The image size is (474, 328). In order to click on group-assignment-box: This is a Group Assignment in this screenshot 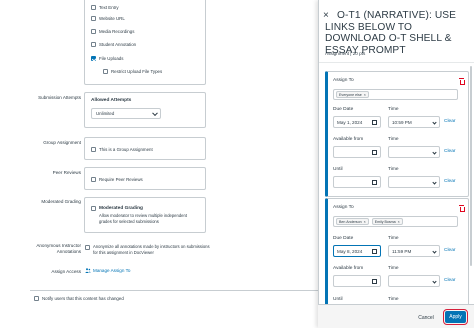, I will do `click(145, 148)`.